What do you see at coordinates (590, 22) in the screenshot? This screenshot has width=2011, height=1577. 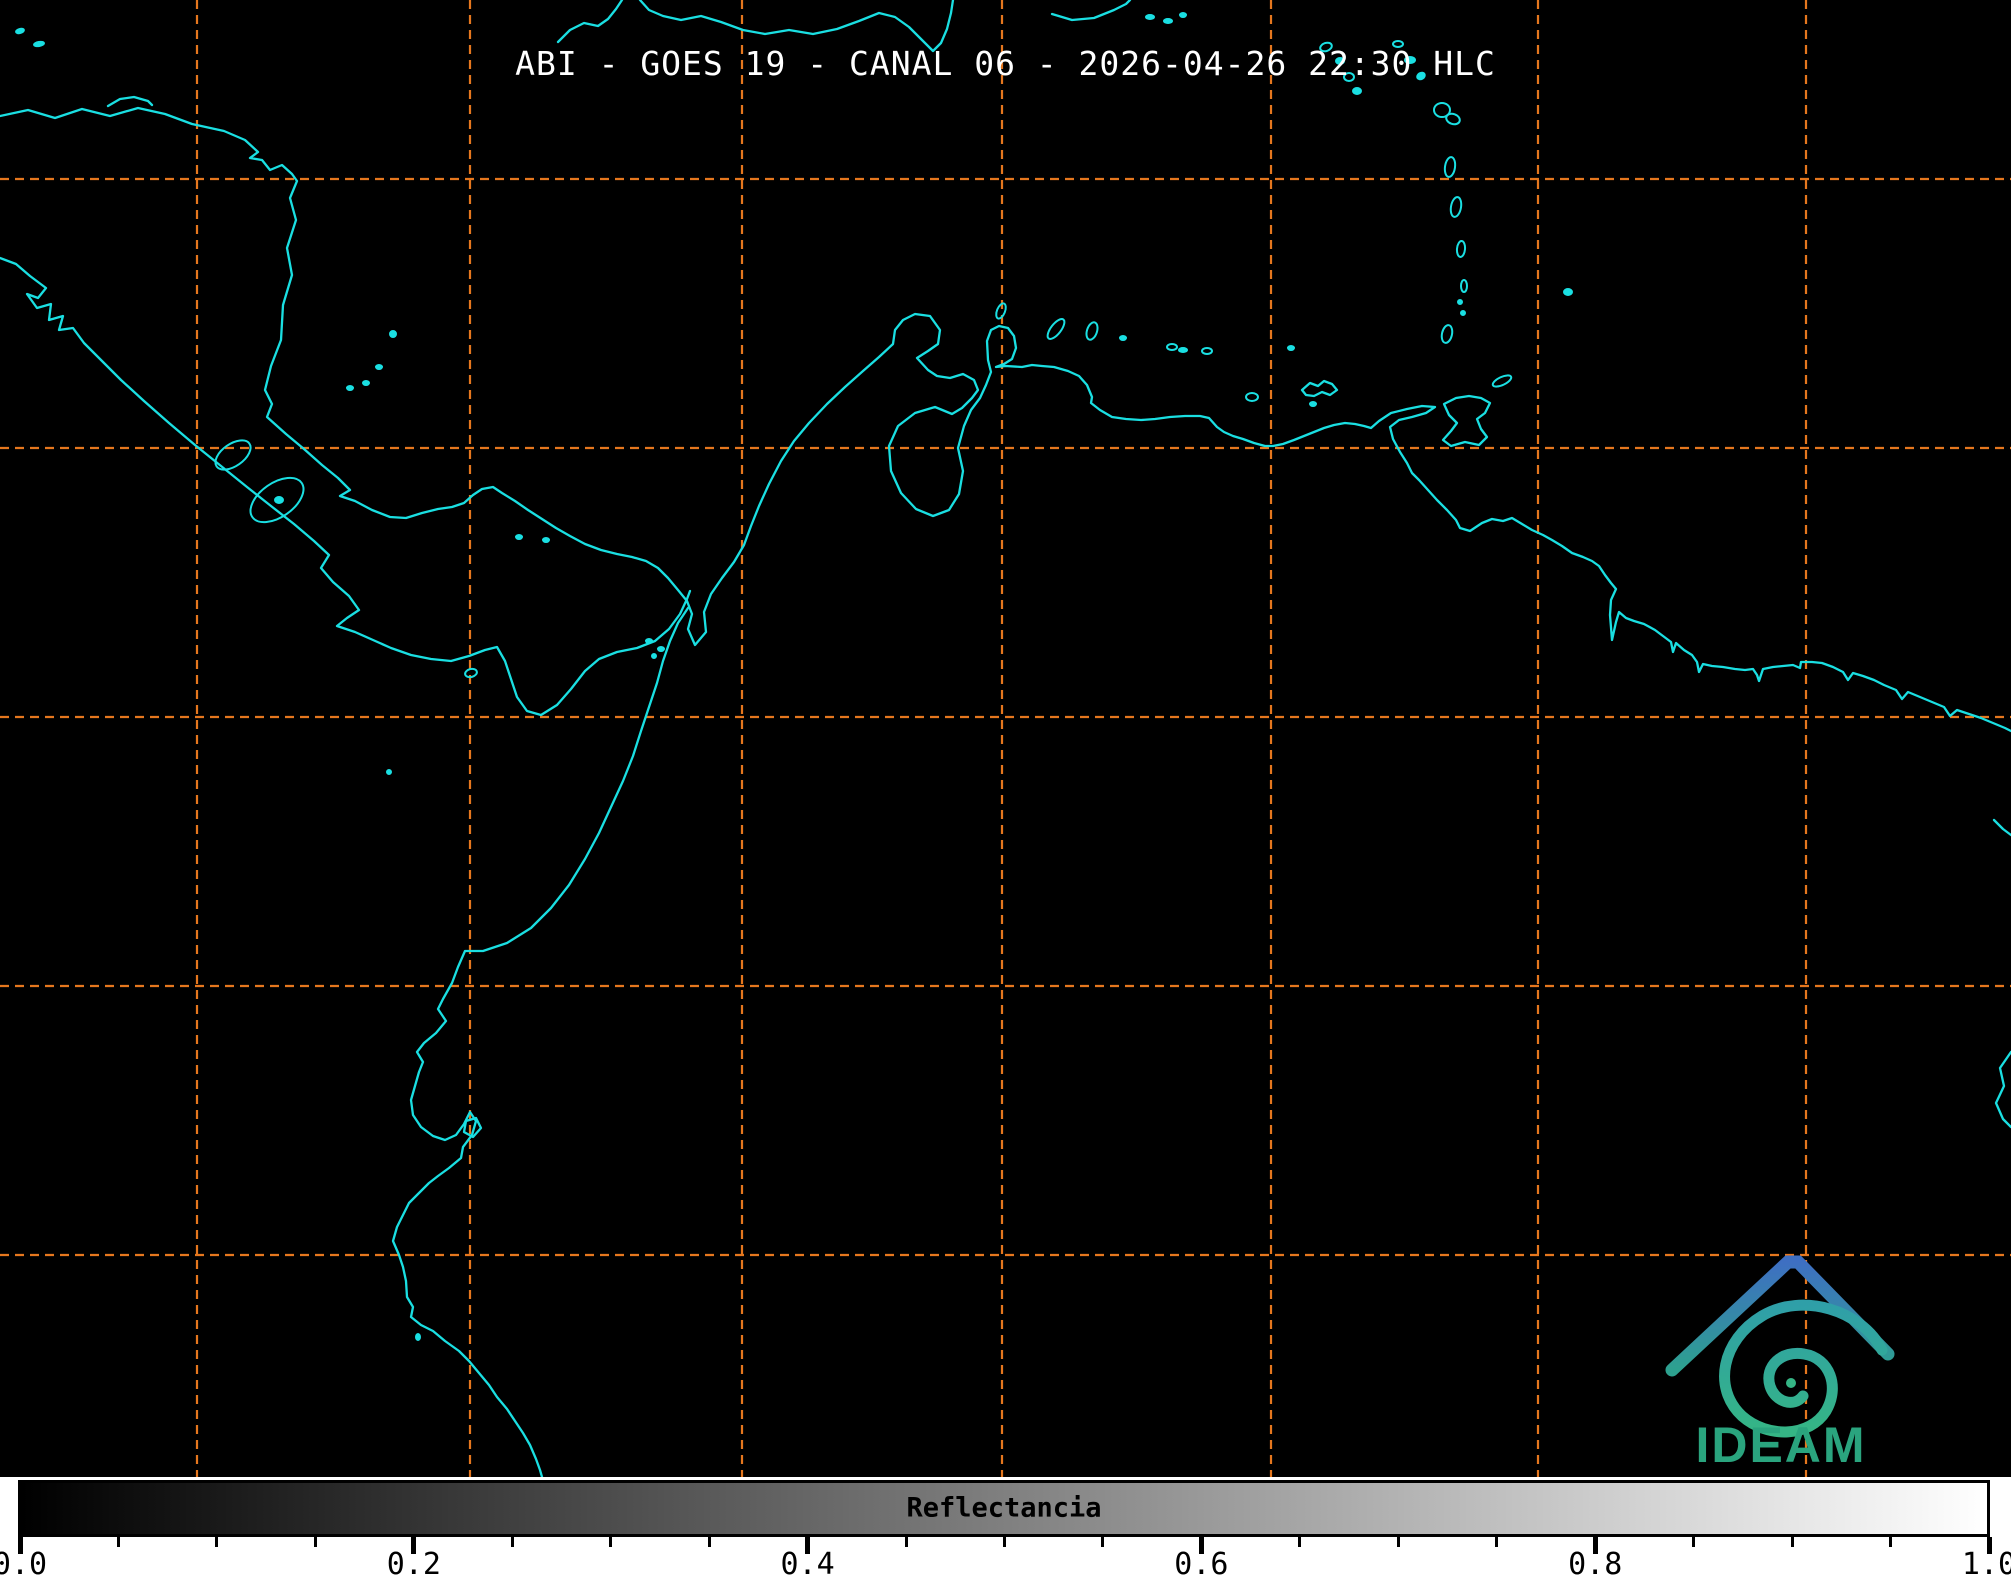 I see `hispaniola-southwest-peninsula` at bounding box center [590, 22].